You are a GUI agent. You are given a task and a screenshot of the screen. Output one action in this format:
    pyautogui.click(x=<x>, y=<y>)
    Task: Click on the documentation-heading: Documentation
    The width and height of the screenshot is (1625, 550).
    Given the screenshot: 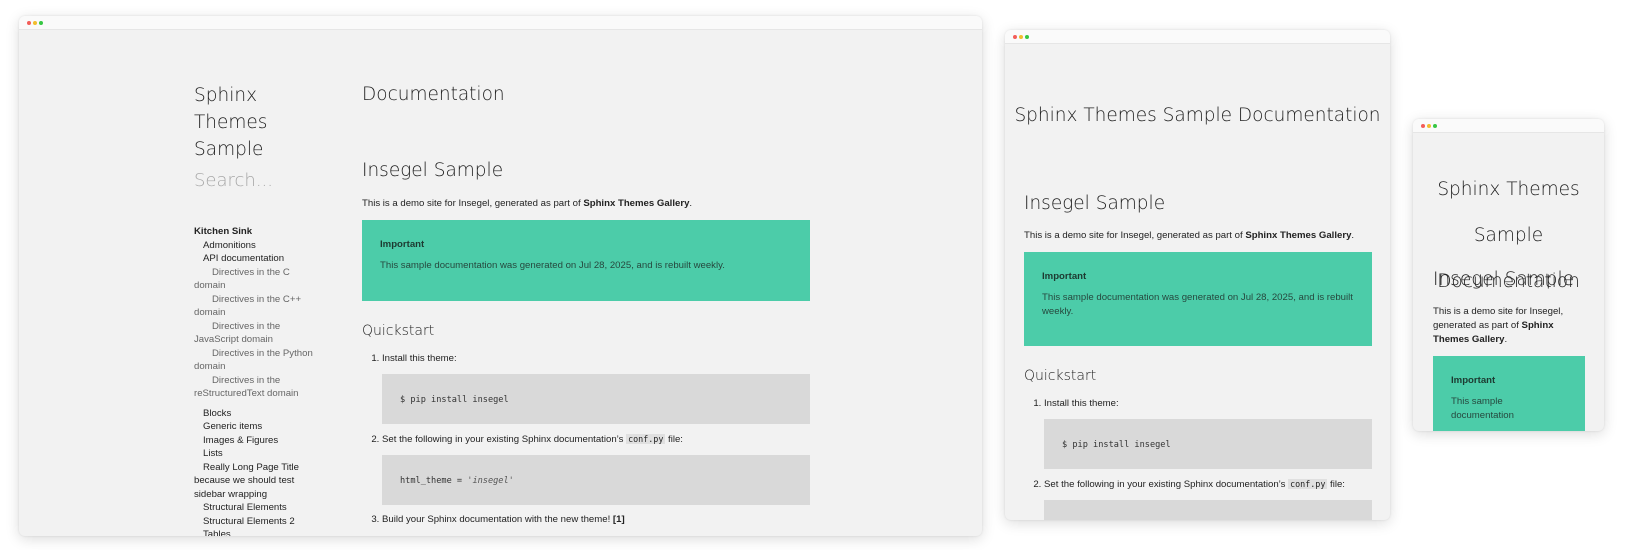 What is the action you would take?
    pyautogui.click(x=433, y=94)
    